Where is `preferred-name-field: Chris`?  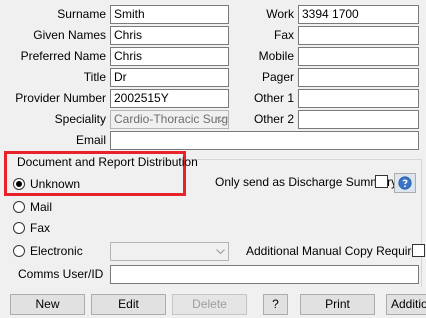
preferred-name-field: Chris is located at coordinates (169, 56).